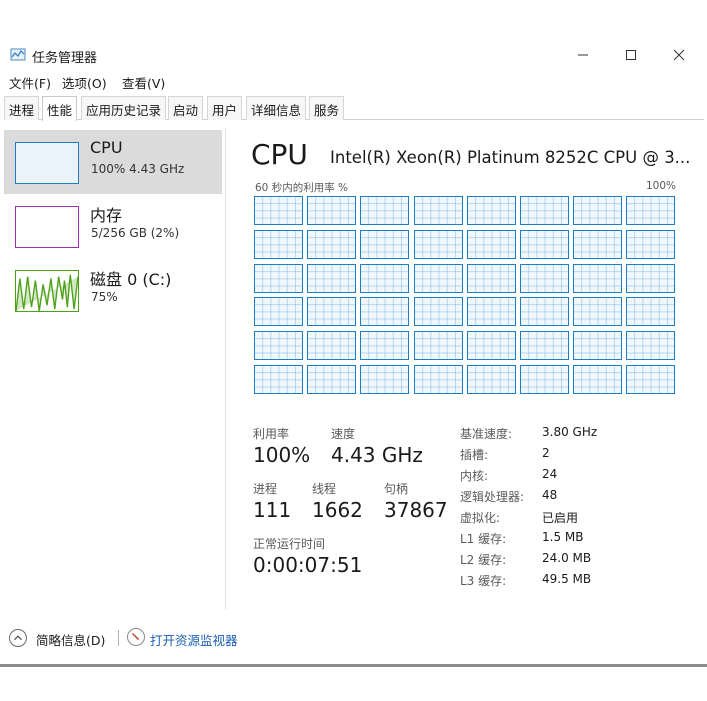 The height and width of the screenshot is (701, 707). What do you see at coordinates (265, 489) in the screenshot?
I see `processes-label: 进程` at bounding box center [265, 489].